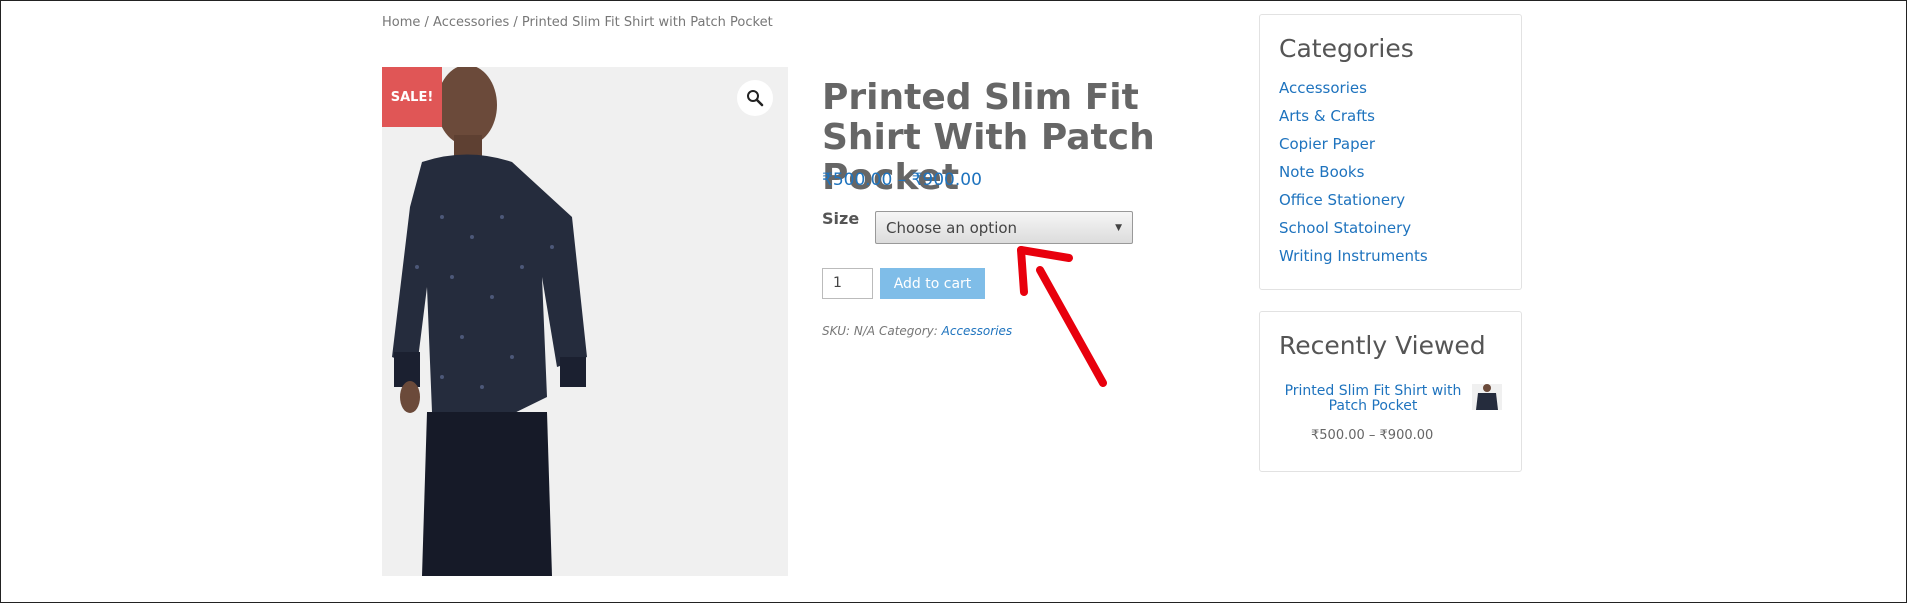 This screenshot has height=603, width=1907. Describe the element at coordinates (932, 283) in the screenshot. I see `add-to-cart-button: Add to cart` at that location.